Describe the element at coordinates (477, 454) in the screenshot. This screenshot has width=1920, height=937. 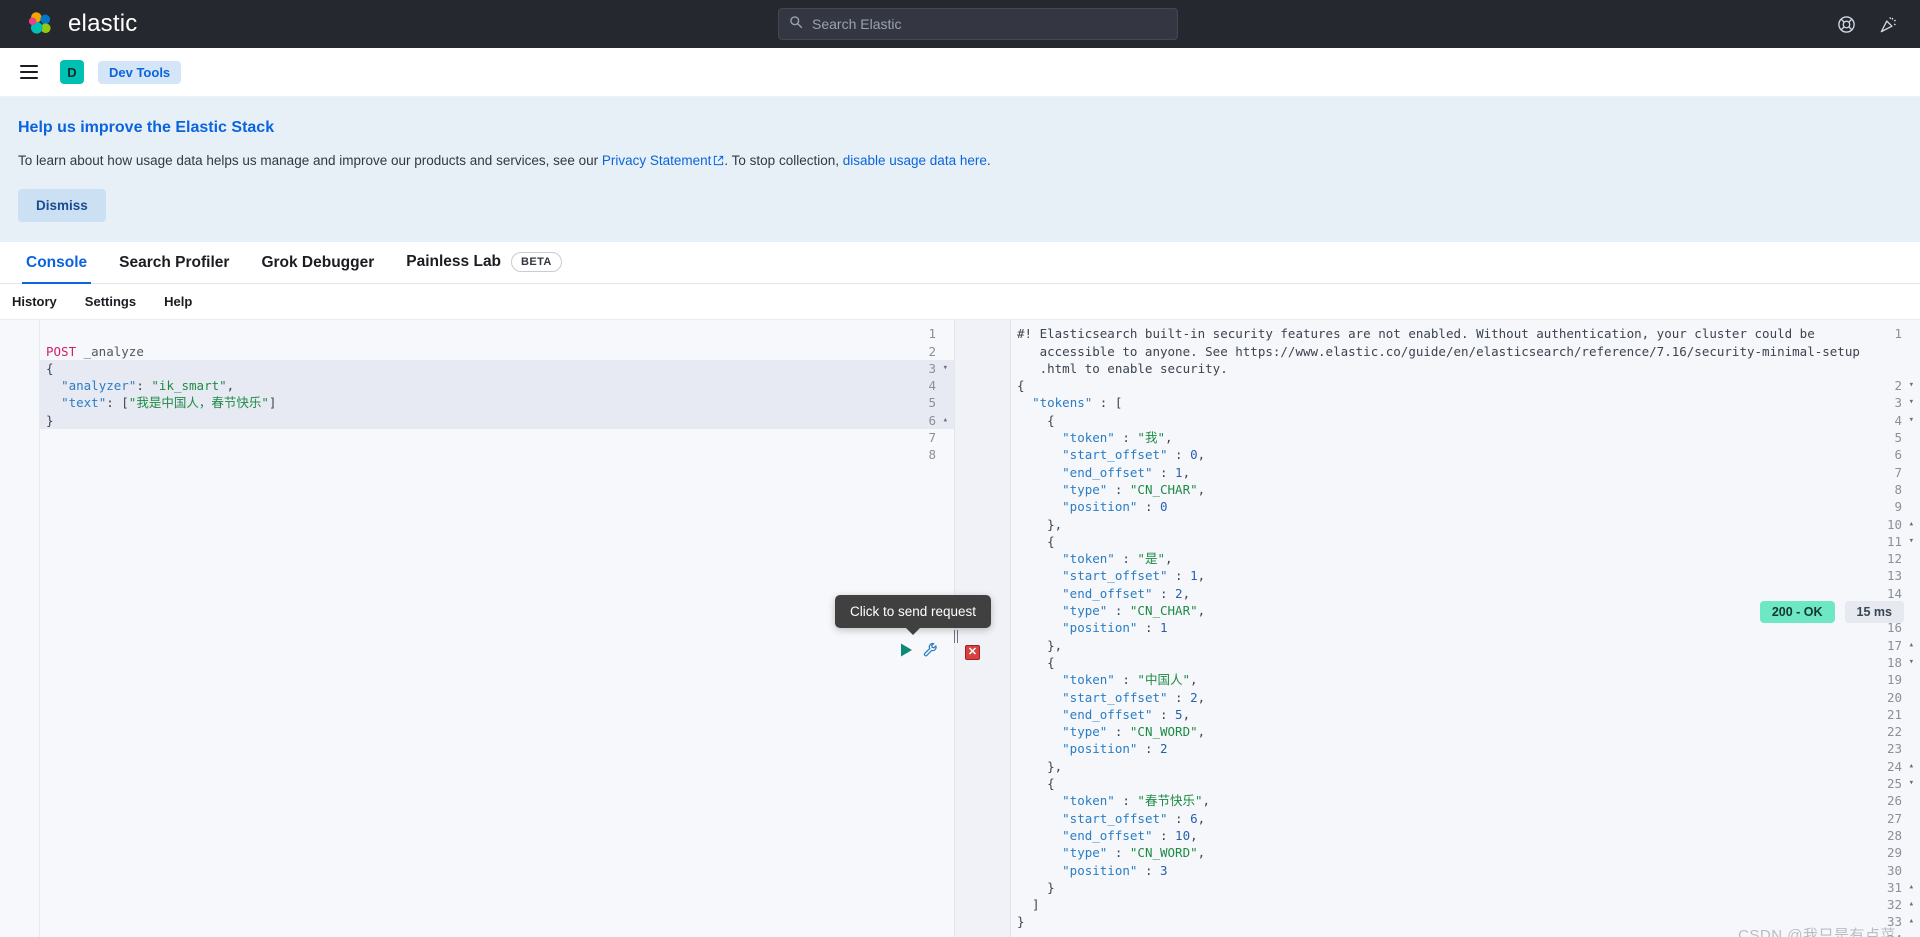
I see `code-line: 8` at that location.